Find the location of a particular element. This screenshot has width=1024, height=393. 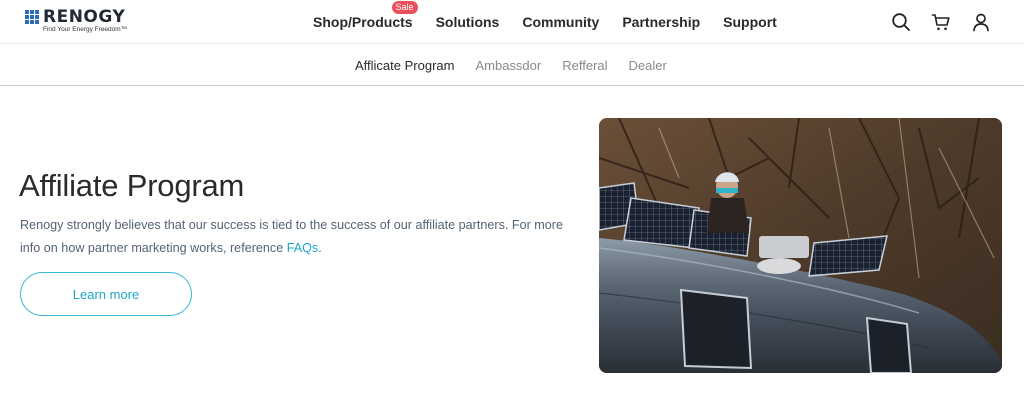

faqs-link: FAQs is located at coordinates (303, 248).